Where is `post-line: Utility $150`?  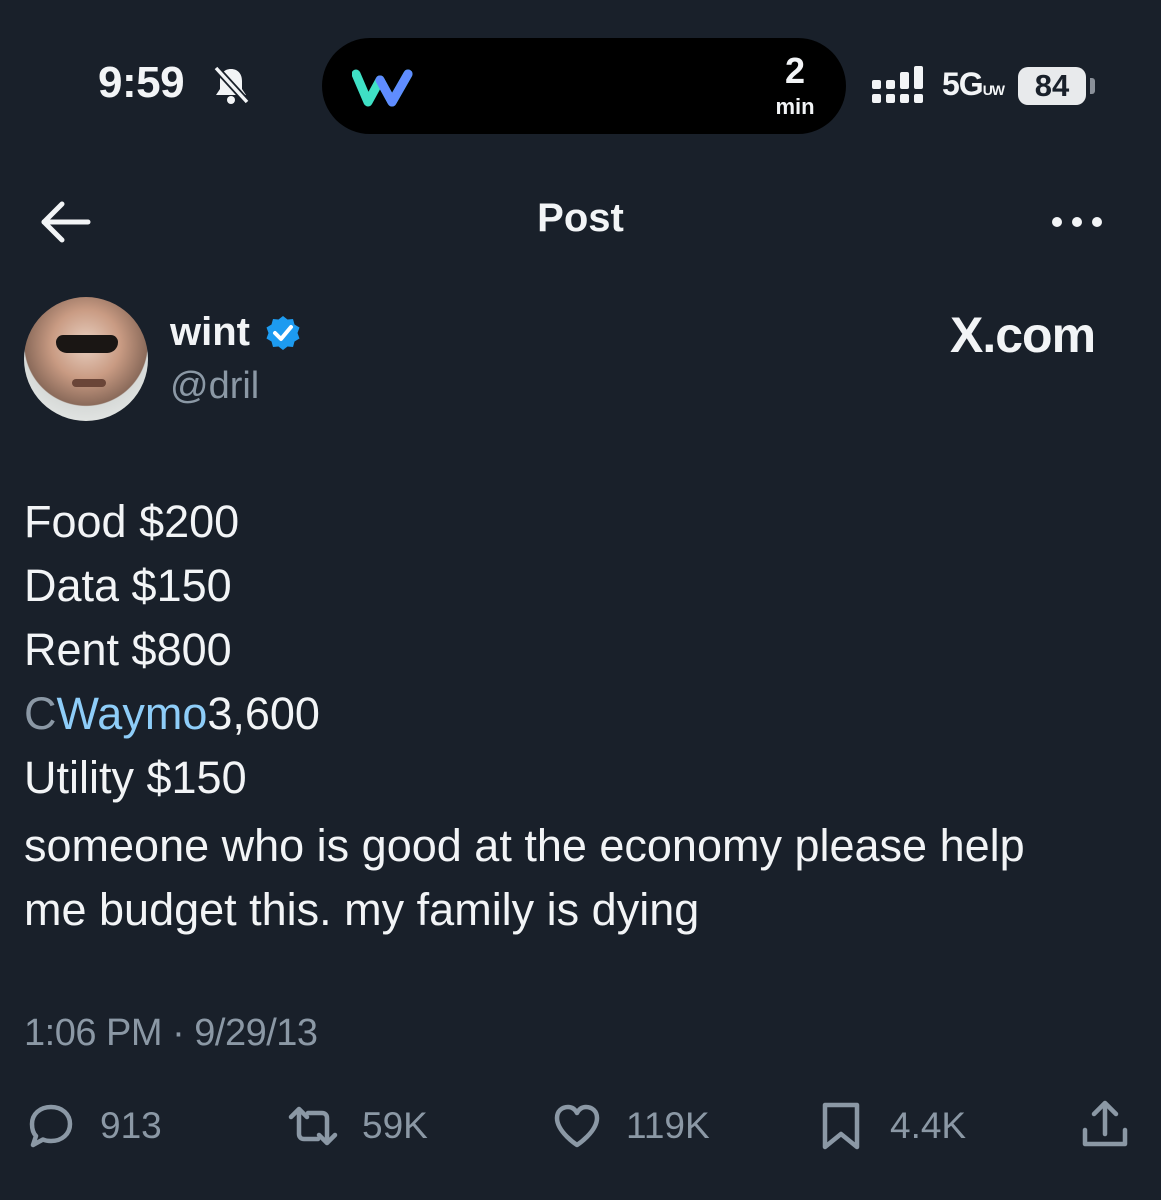
post-line: Utility $150 is located at coordinates (135, 777).